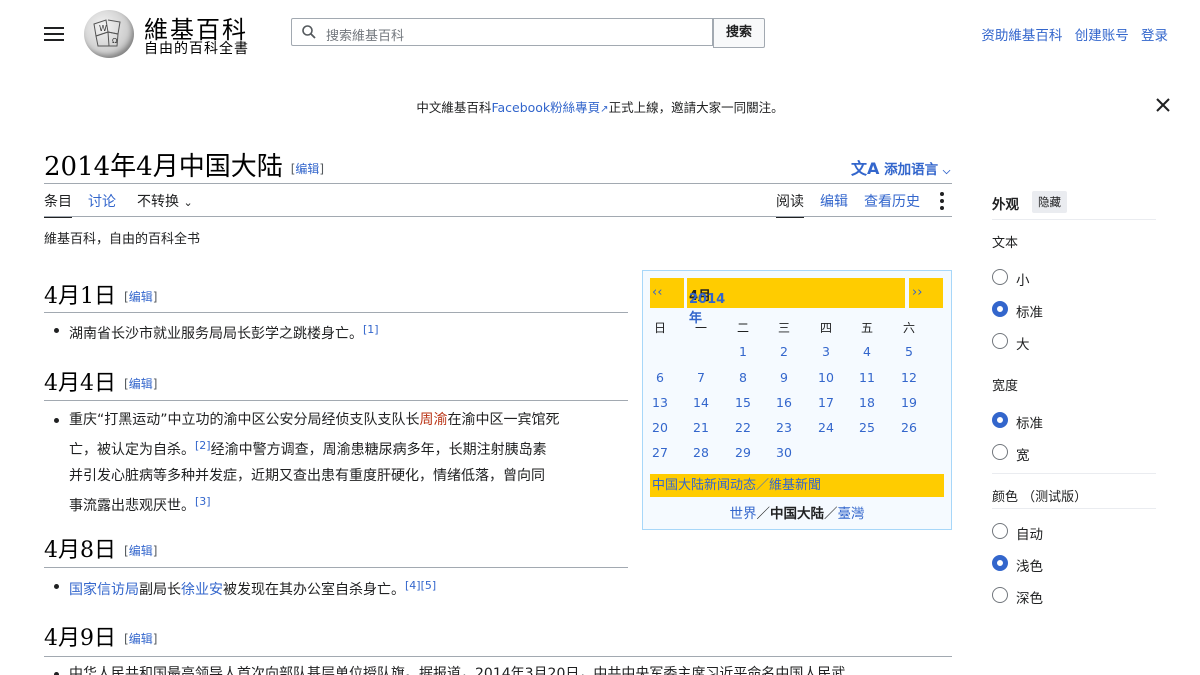 The height and width of the screenshot is (675, 1200). What do you see at coordinates (502, 32) in the screenshot?
I see `search-input: 搜索維基百科` at bounding box center [502, 32].